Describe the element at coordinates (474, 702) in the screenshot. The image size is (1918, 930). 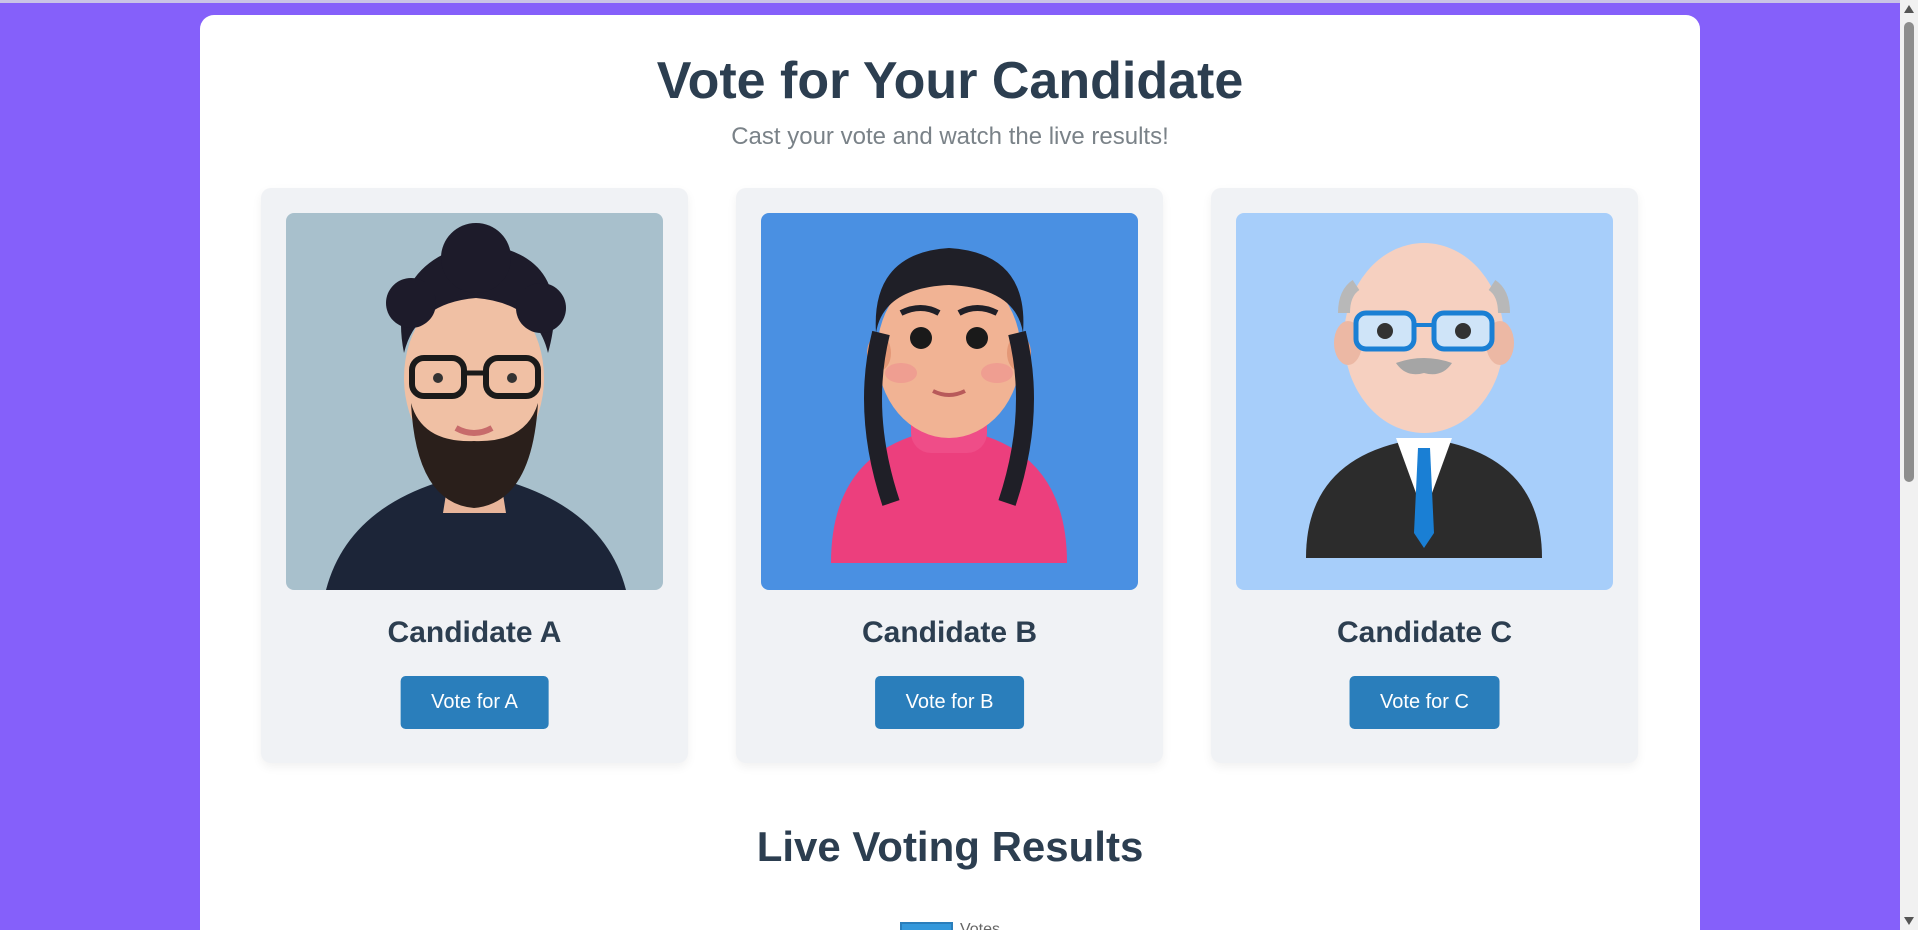
I see `vote-a-button: Vote for A` at that location.